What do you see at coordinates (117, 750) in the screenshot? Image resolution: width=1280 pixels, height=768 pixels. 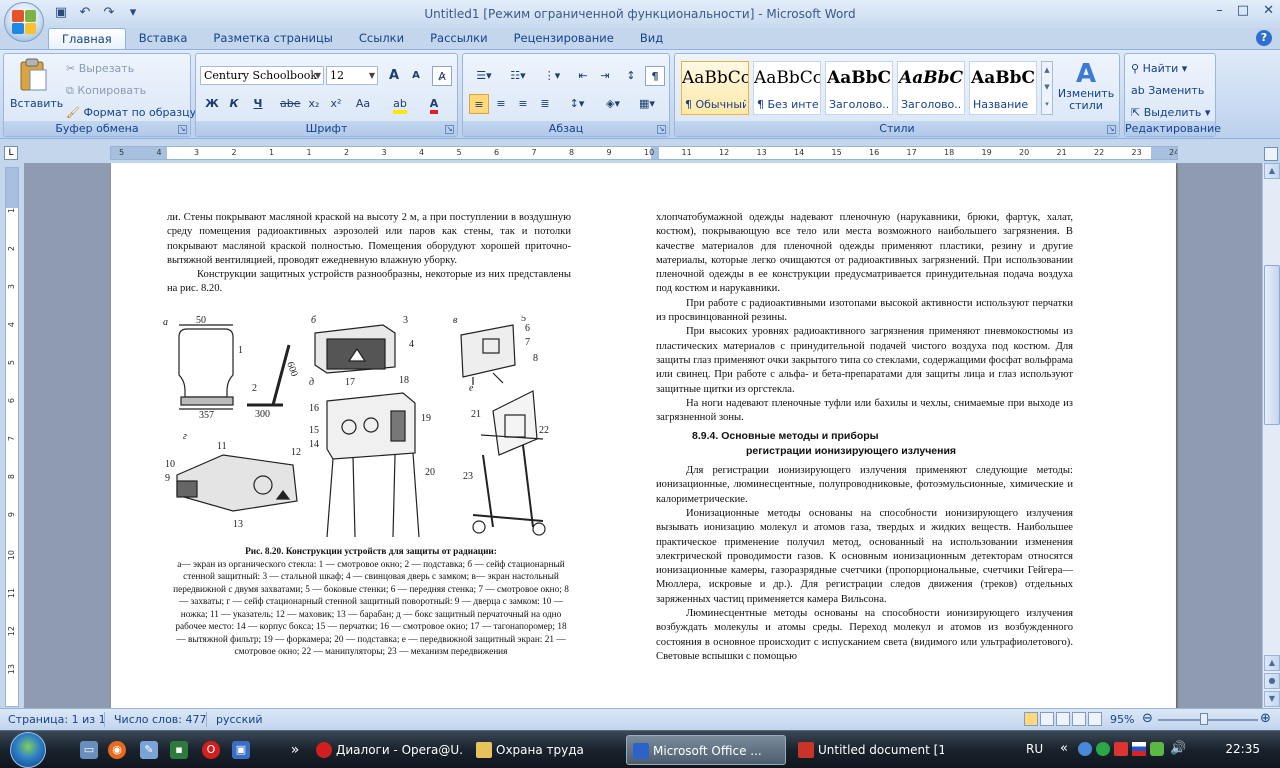 I see `firefox-icon: ◉` at bounding box center [117, 750].